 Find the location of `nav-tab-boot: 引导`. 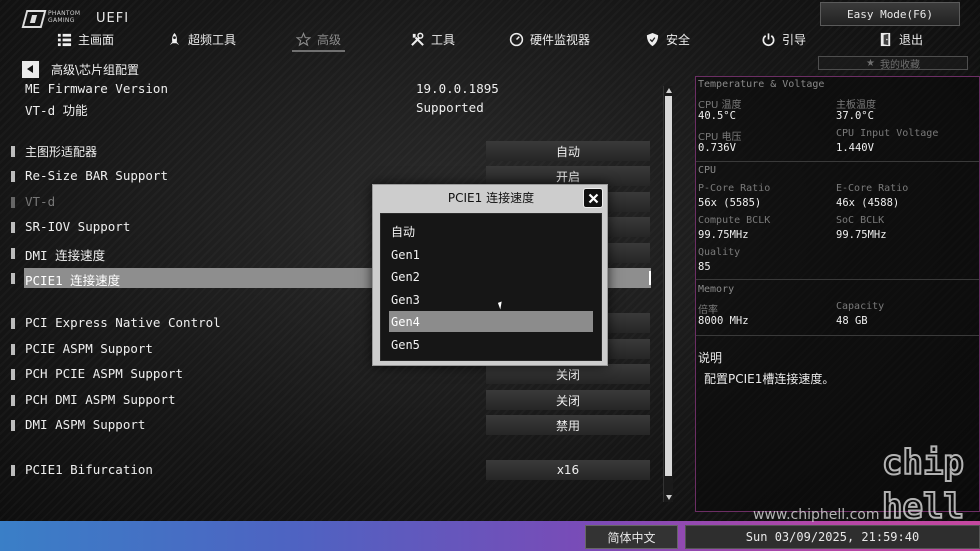

nav-tab-boot: 引导 is located at coordinates (783, 39).